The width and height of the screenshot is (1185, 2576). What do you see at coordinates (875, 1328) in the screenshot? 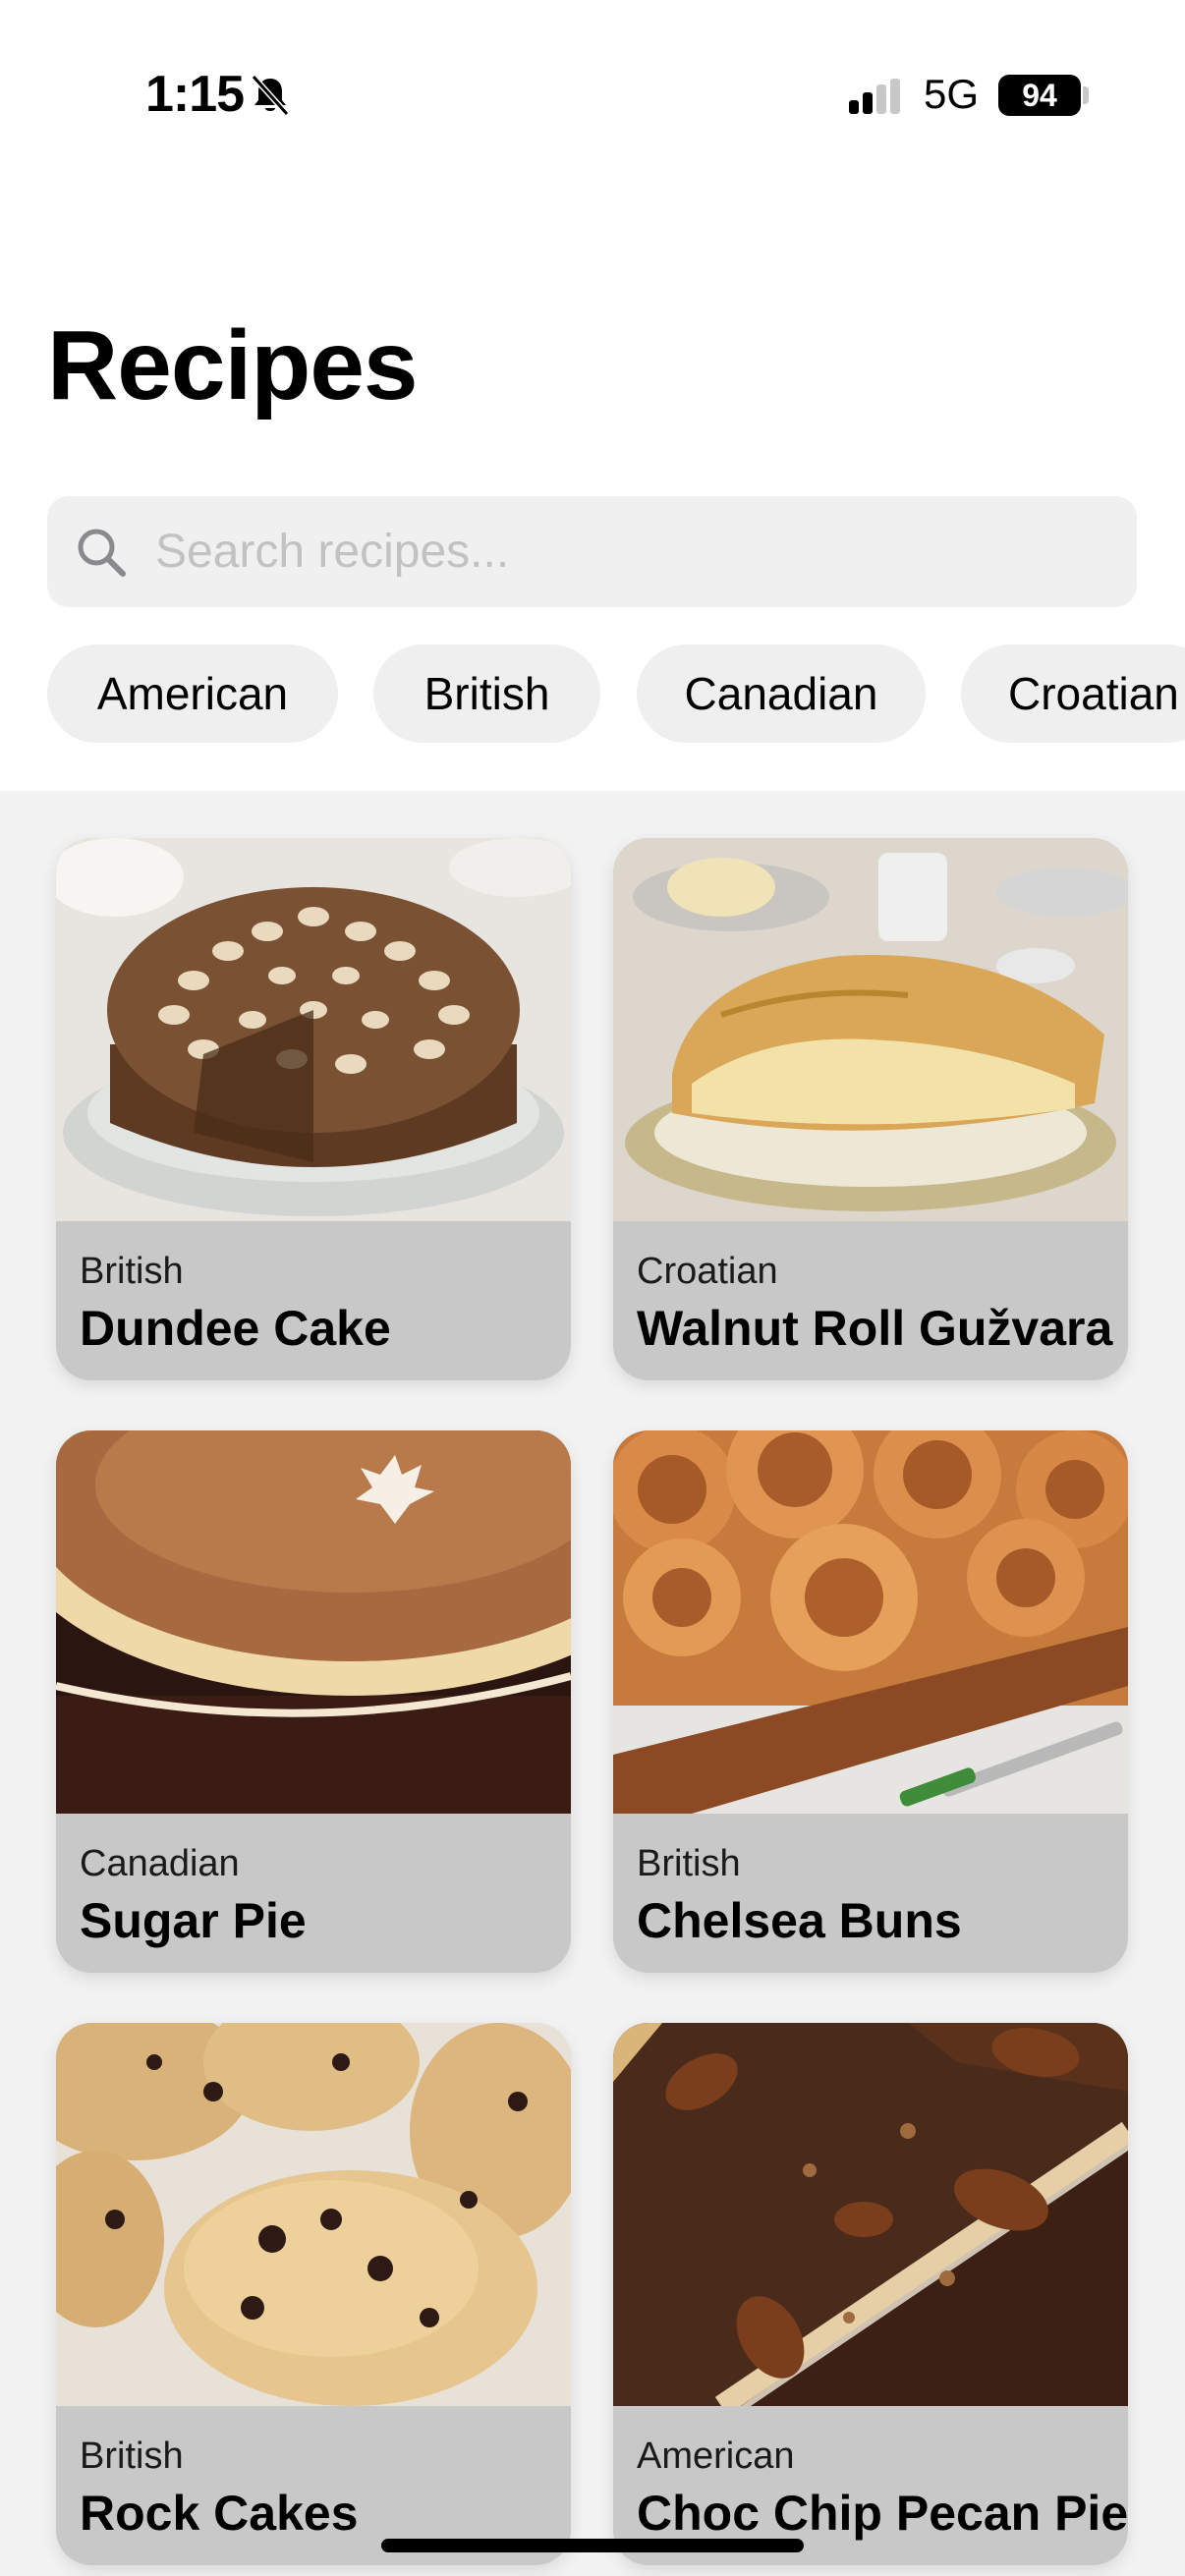
I see `recipe-name: Walnut Roll Gužvara` at bounding box center [875, 1328].